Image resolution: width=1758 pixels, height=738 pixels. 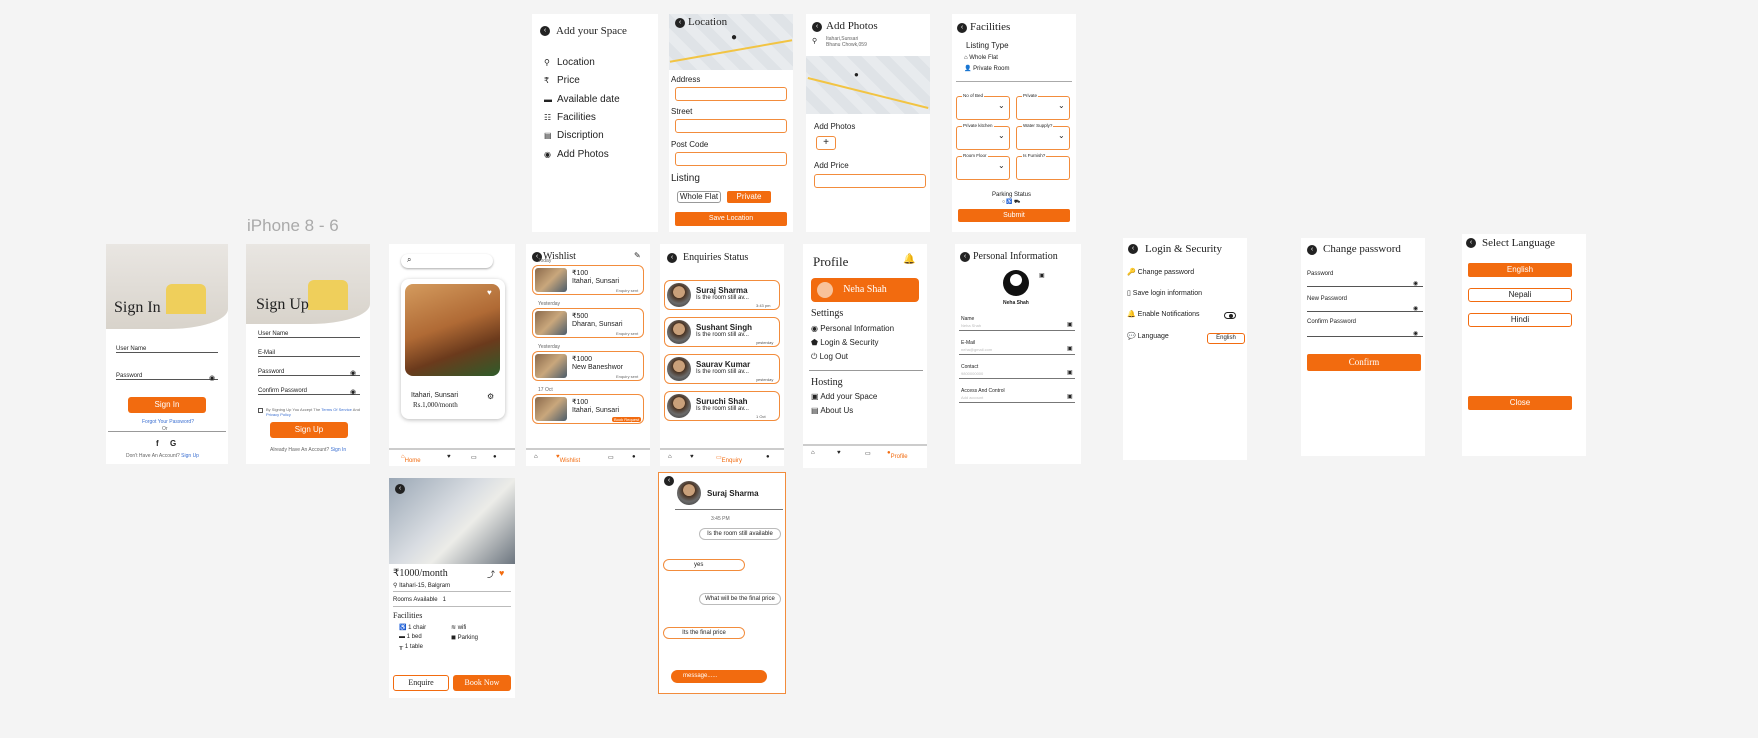 What do you see at coordinates (167, 405) in the screenshot?
I see `signin-button: Sign In` at bounding box center [167, 405].